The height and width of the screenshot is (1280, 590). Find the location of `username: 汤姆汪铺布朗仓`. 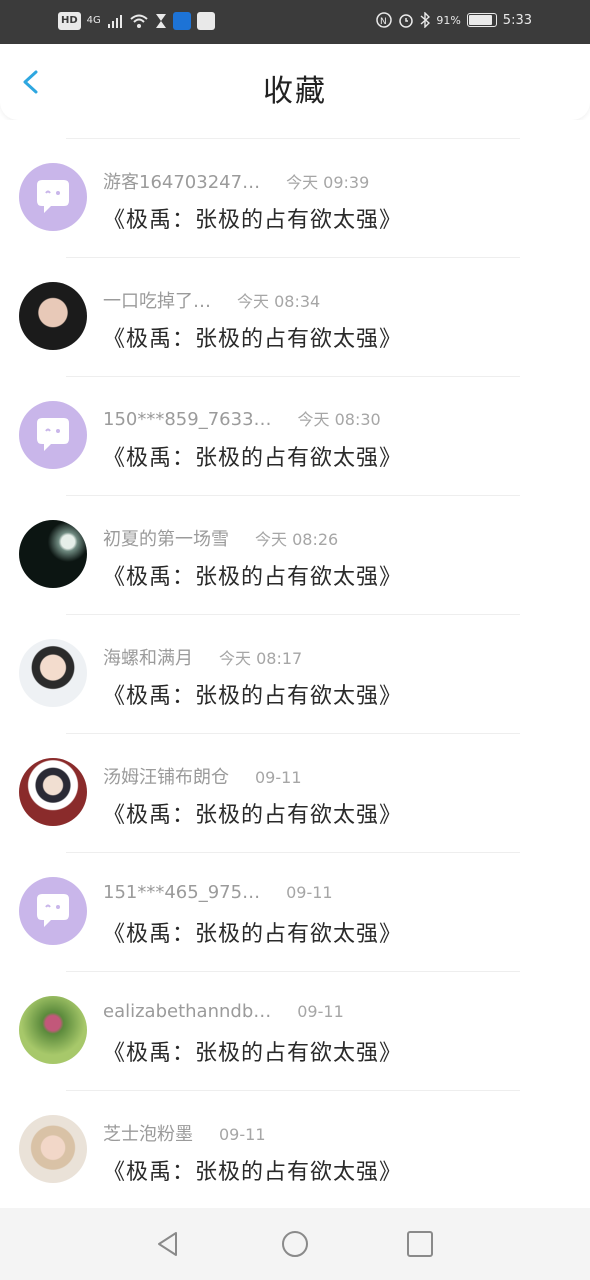

username: 汤姆汪铺布朗仓 is located at coordinates (166, 777).